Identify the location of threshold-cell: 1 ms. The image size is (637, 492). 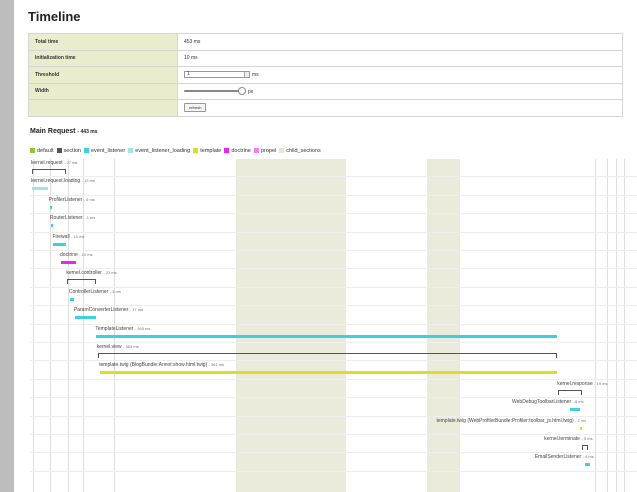
(400, 75).